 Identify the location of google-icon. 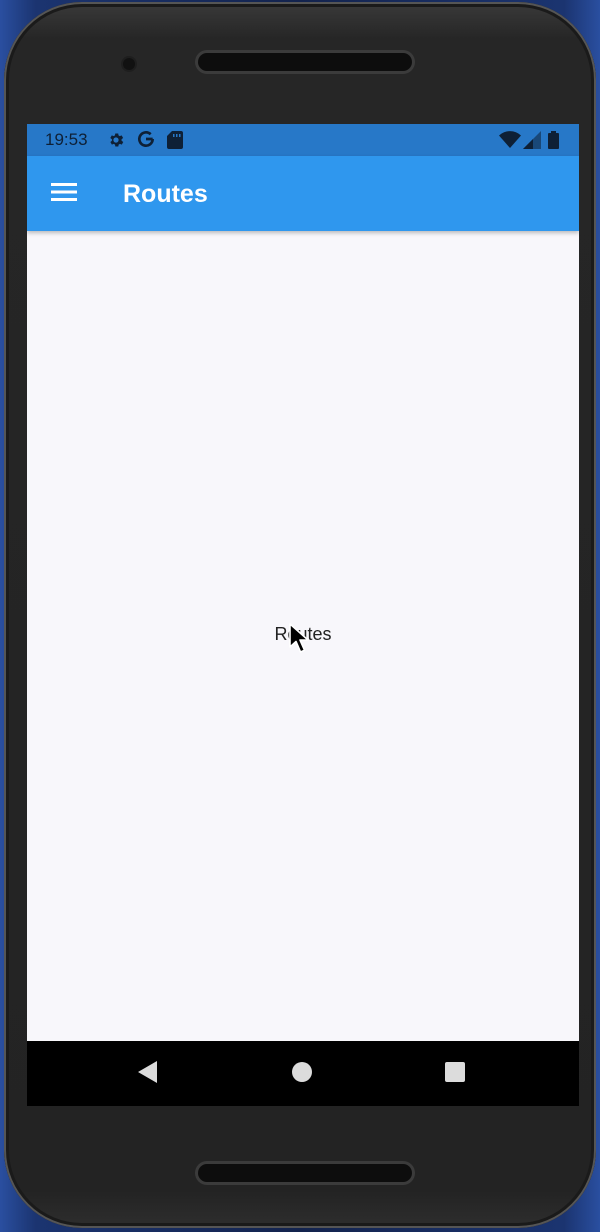
(146, 139).